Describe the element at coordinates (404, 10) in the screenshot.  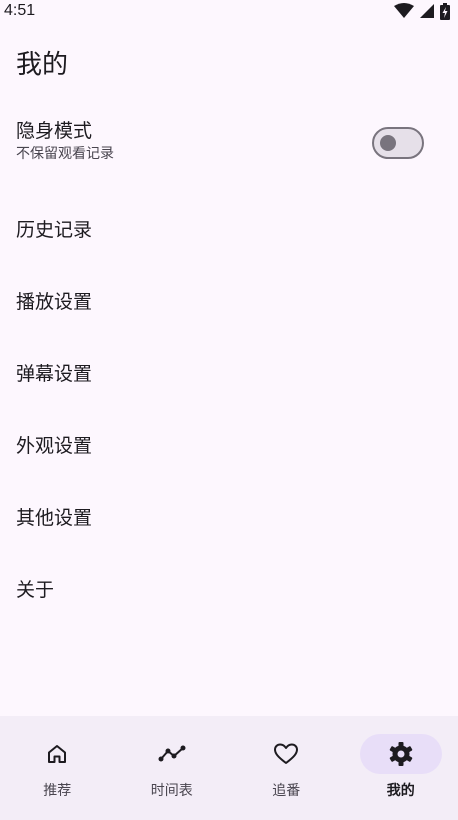
I see `wifi-icon` at that location.